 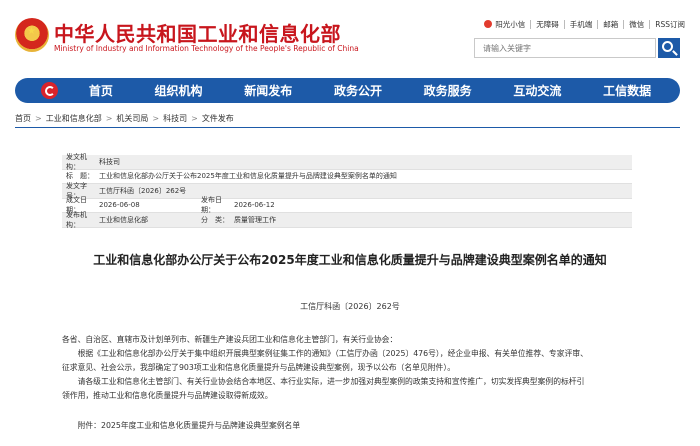 I want to click on breadcrumb-divider, so click(x=347, y=127).